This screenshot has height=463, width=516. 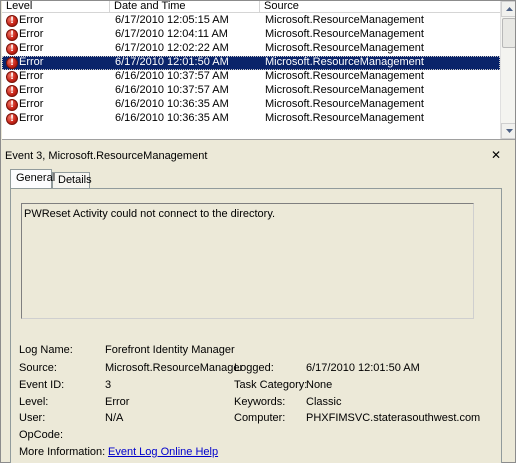 What do you see at coordinates (32, 178) in the screenshot?
I see `tab-general: General` at bounding box center [32, 178].